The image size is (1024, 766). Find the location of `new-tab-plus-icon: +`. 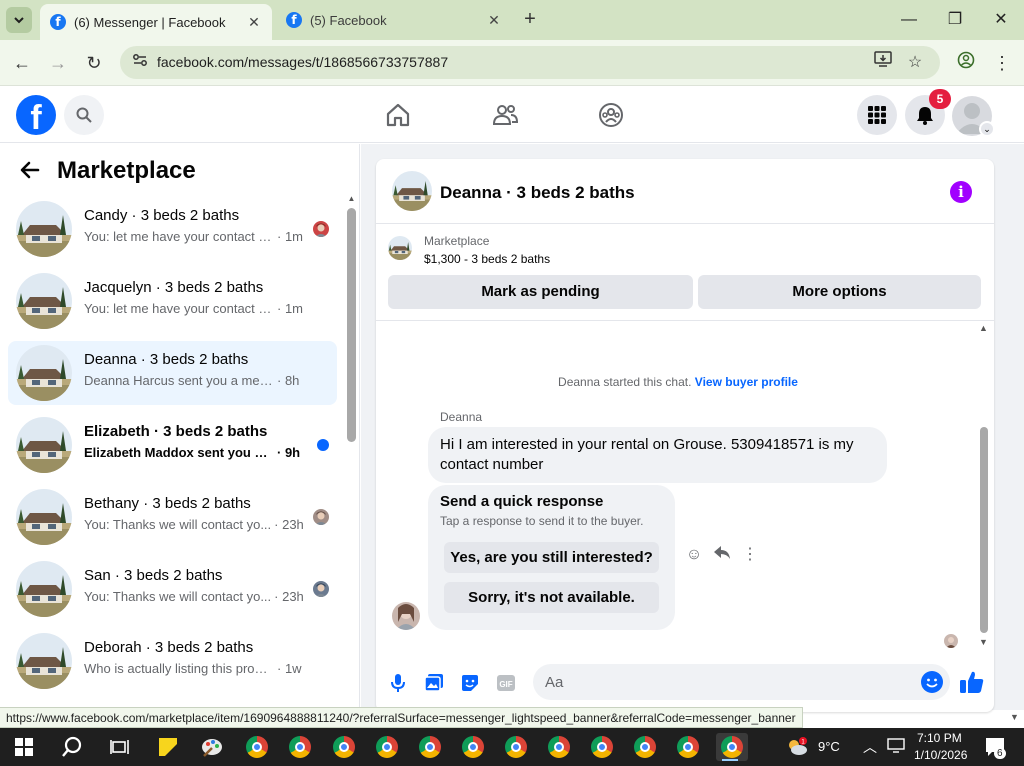

new-tab-plus-icon: + is located at coordinates (530, 20).